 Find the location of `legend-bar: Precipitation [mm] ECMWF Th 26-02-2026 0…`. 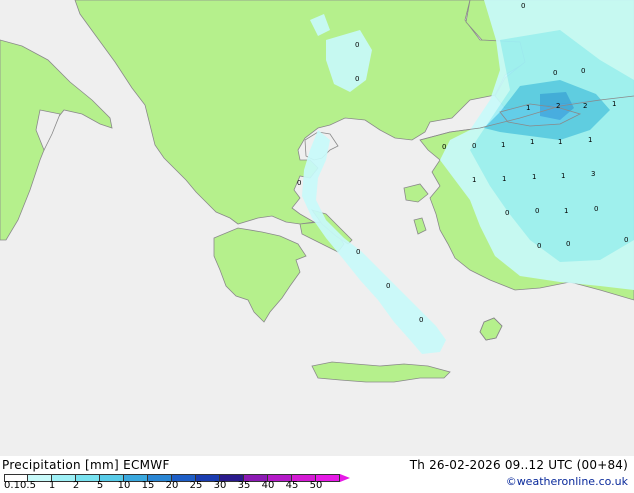

legend-bar: Precipitation [mm] ECMWF Th 26-02-2026 0… is located at coordinates (317, 474).